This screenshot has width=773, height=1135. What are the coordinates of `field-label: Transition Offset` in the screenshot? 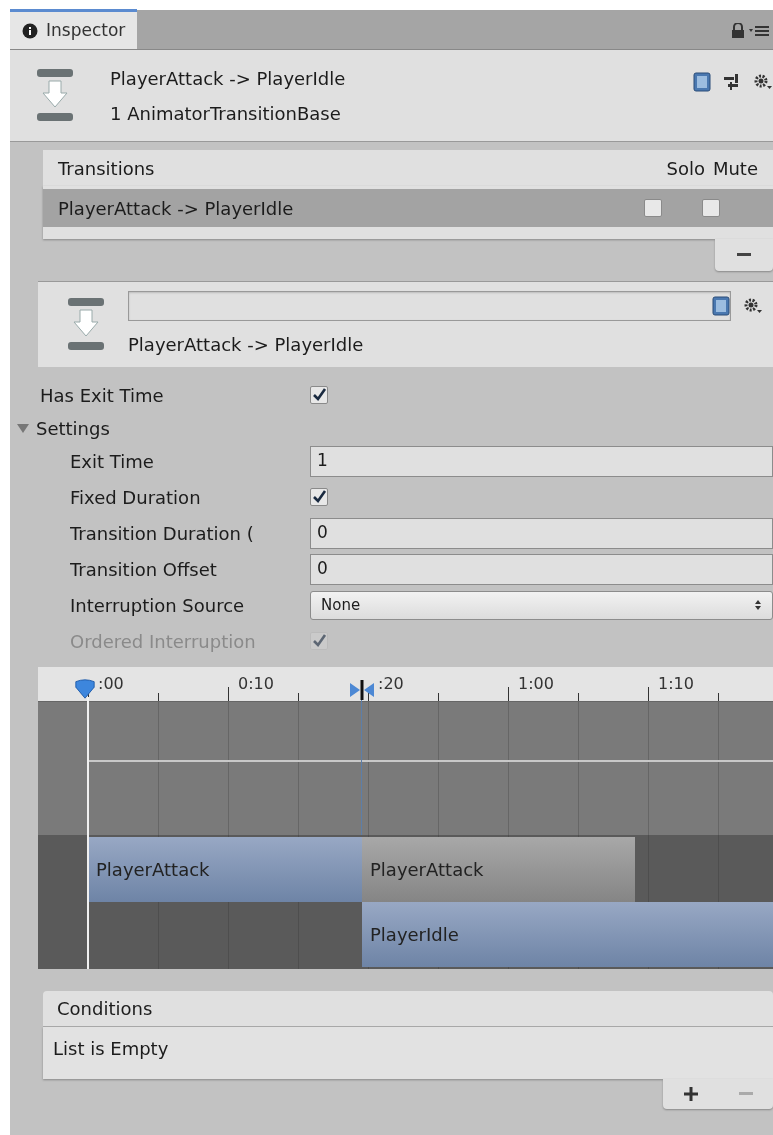 It's located at (144, 569).